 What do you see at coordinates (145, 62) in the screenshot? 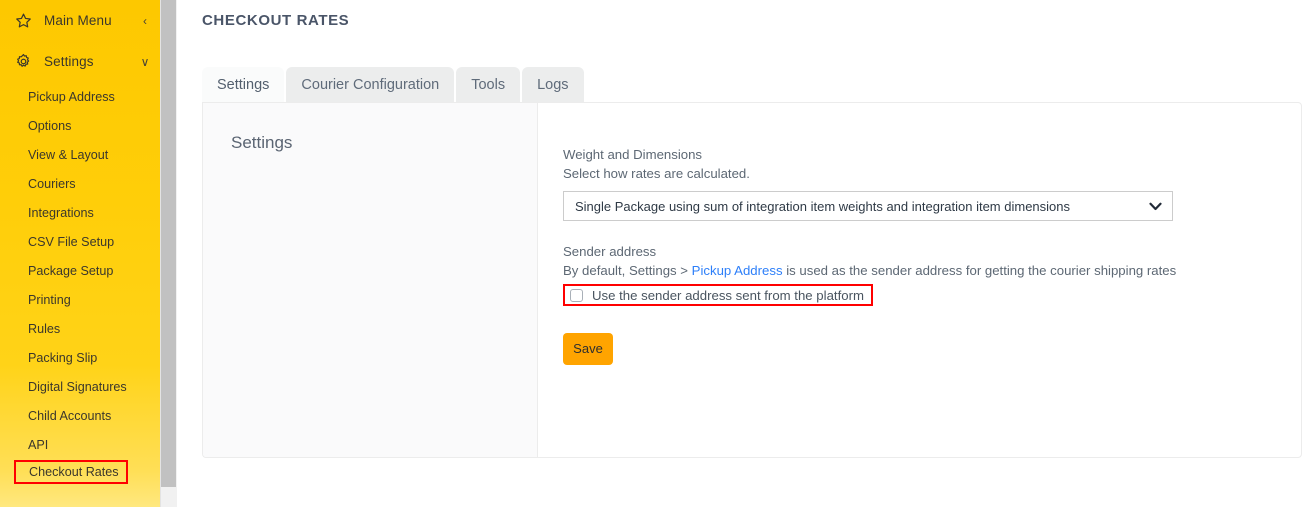
I see `chevron-down-icon: ∨` at bounding box center [145, 62].